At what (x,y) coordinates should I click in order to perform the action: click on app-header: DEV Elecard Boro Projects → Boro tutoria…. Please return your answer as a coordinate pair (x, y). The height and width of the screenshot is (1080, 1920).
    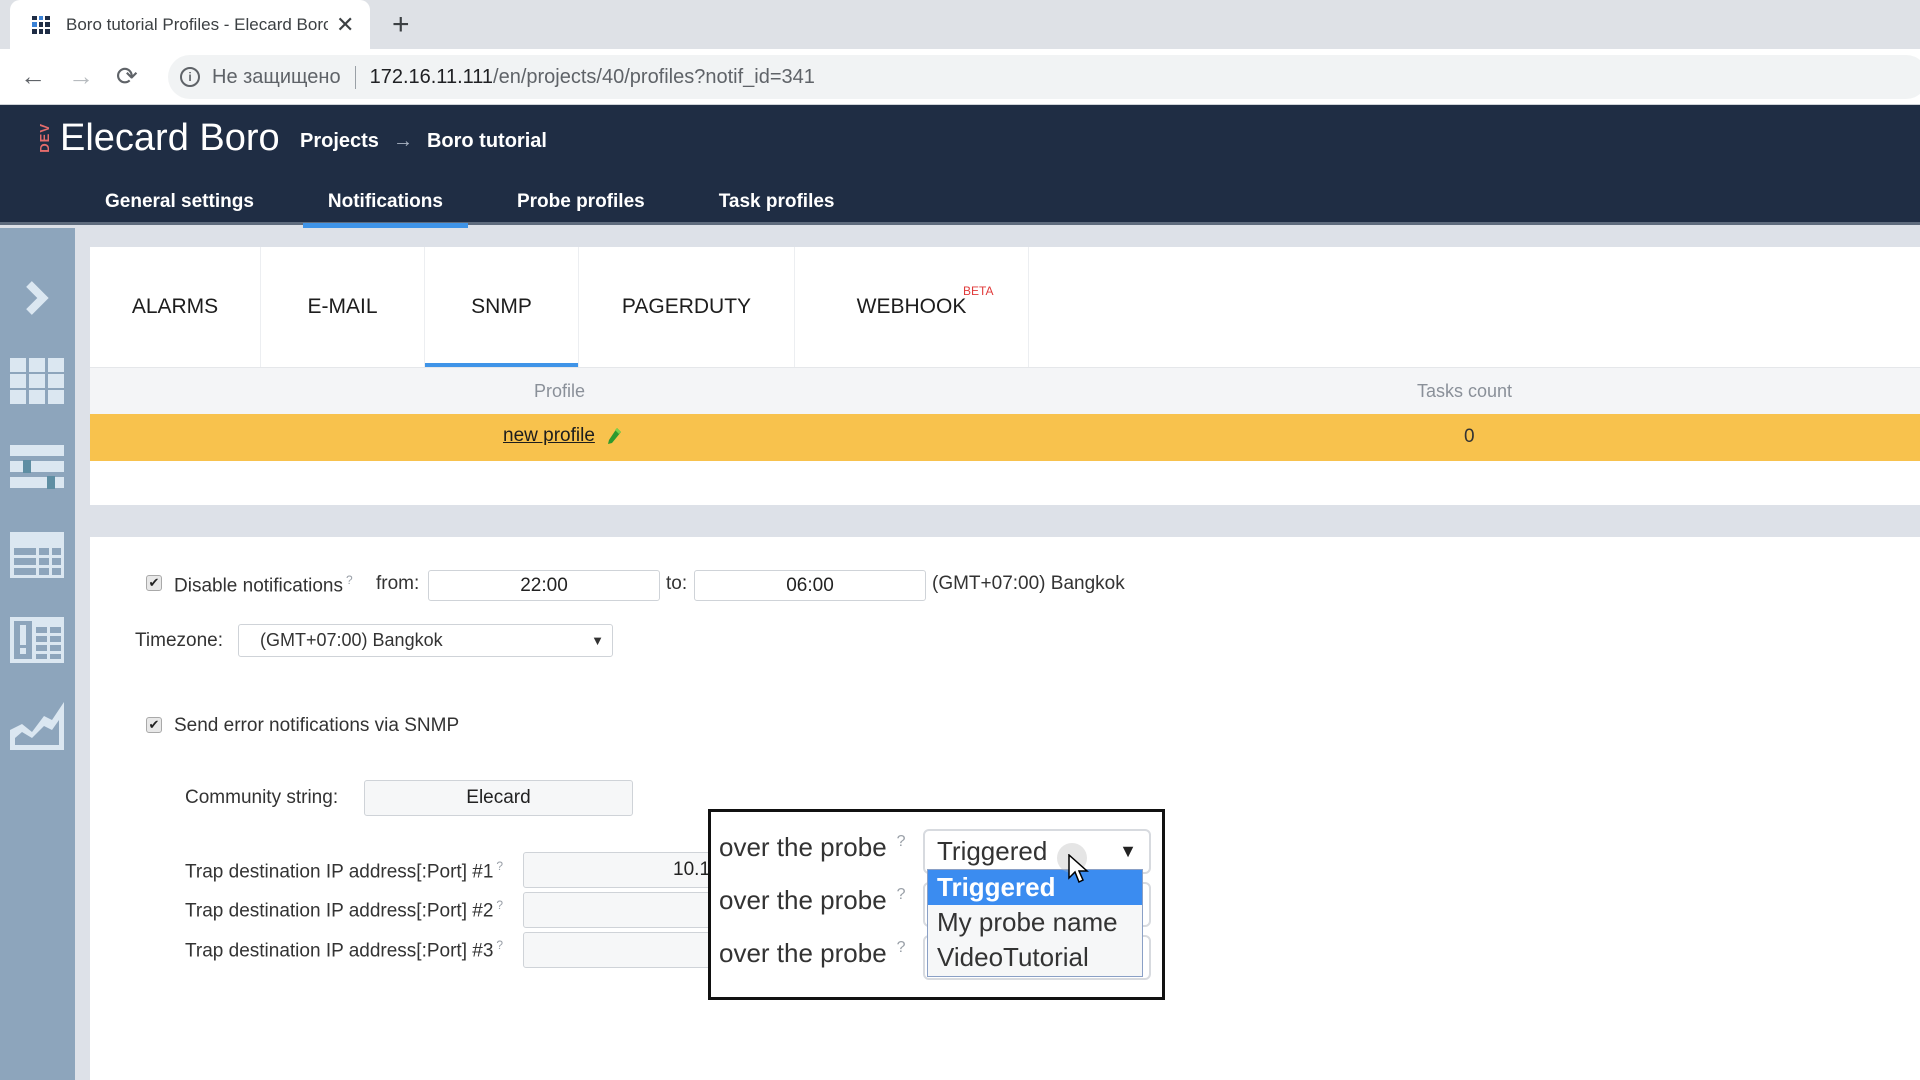
    Looking at the image, I should click on (960, 166).